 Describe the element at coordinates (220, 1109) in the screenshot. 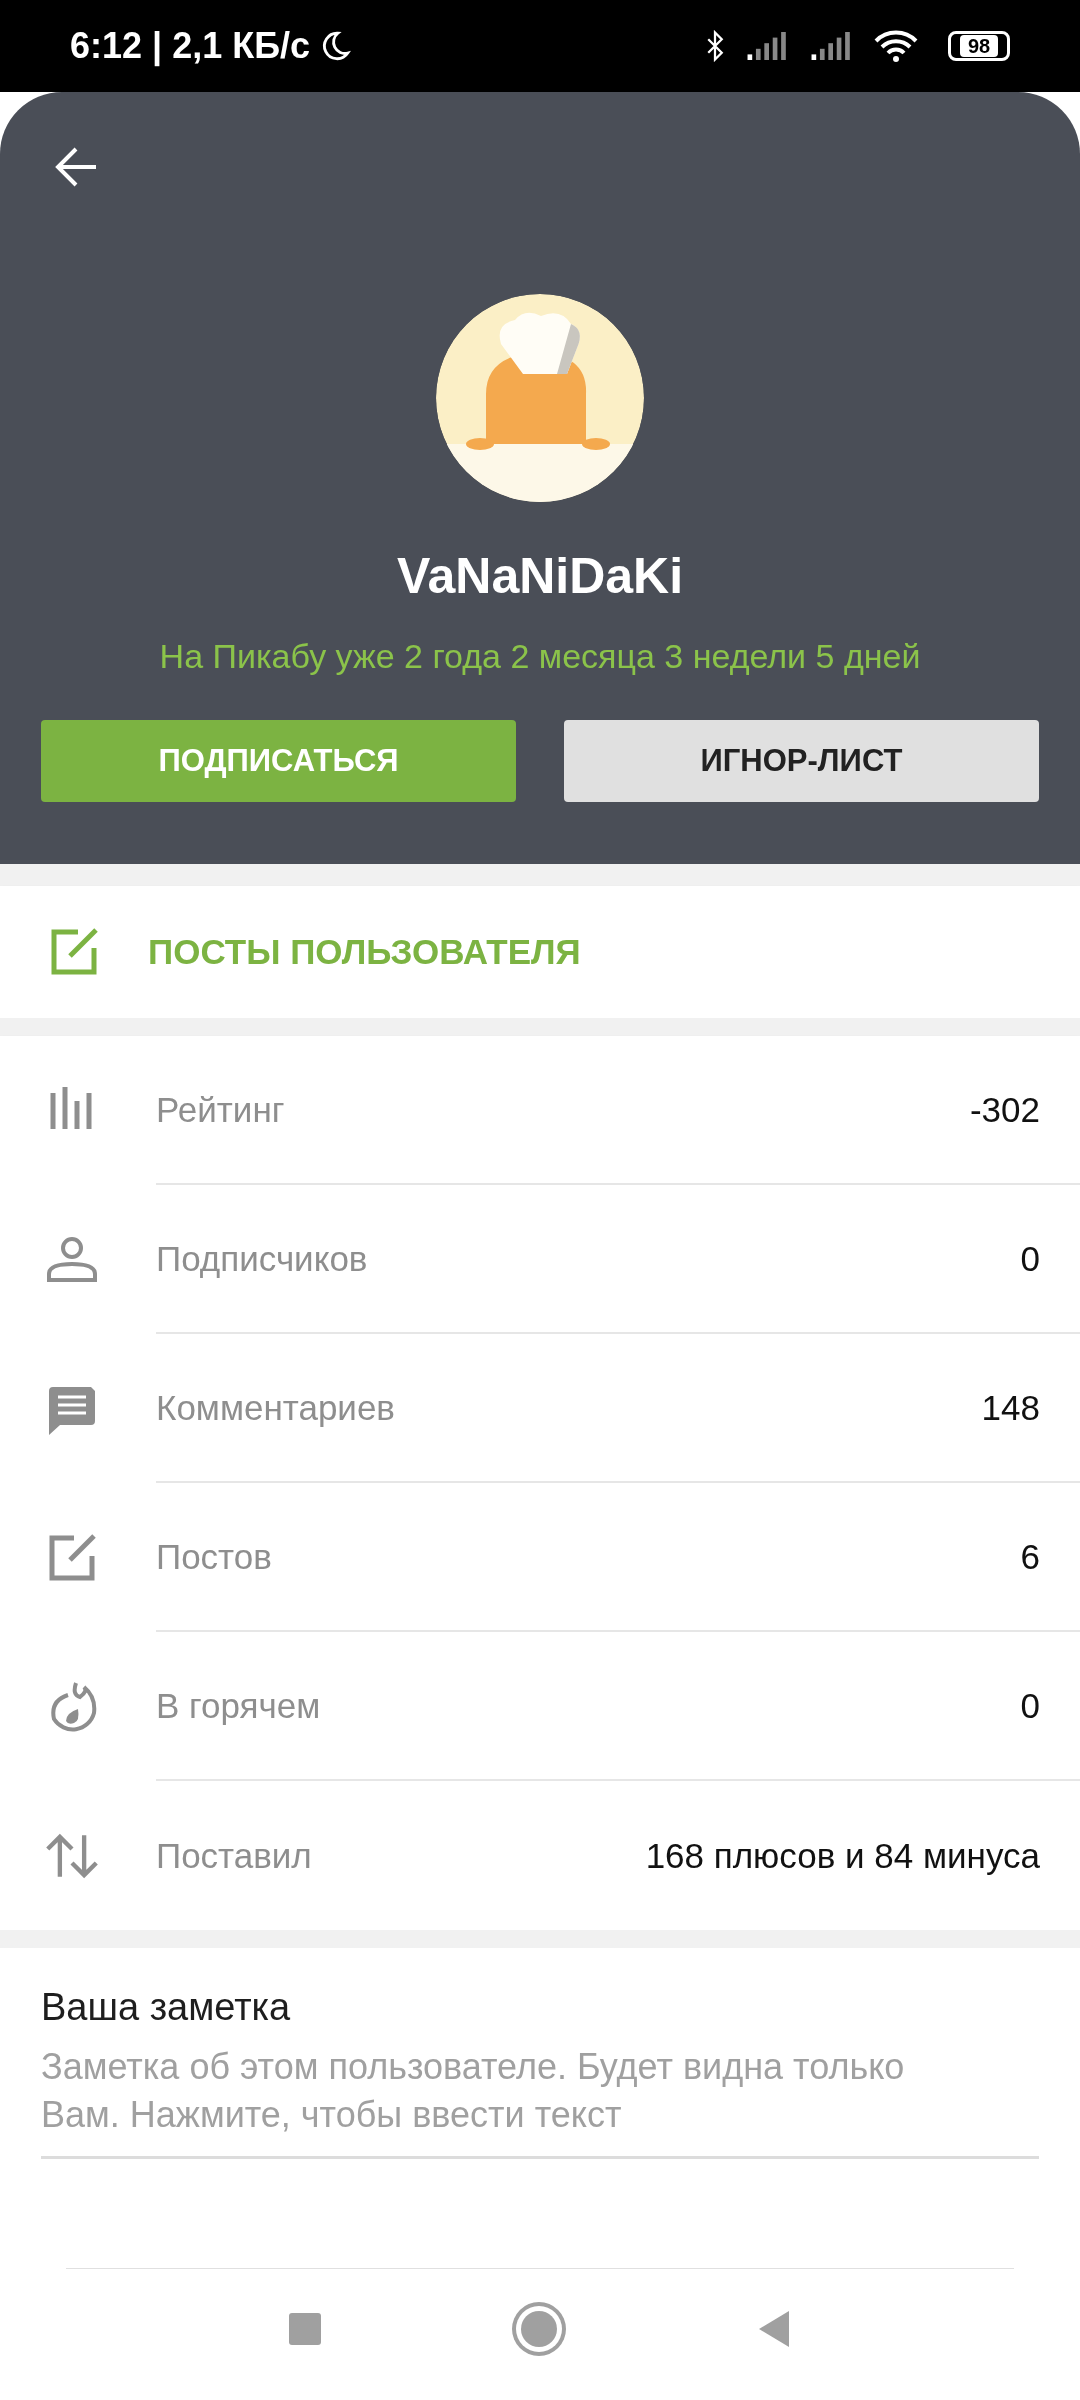

I see `stat-label: Рейтинг` at that location.